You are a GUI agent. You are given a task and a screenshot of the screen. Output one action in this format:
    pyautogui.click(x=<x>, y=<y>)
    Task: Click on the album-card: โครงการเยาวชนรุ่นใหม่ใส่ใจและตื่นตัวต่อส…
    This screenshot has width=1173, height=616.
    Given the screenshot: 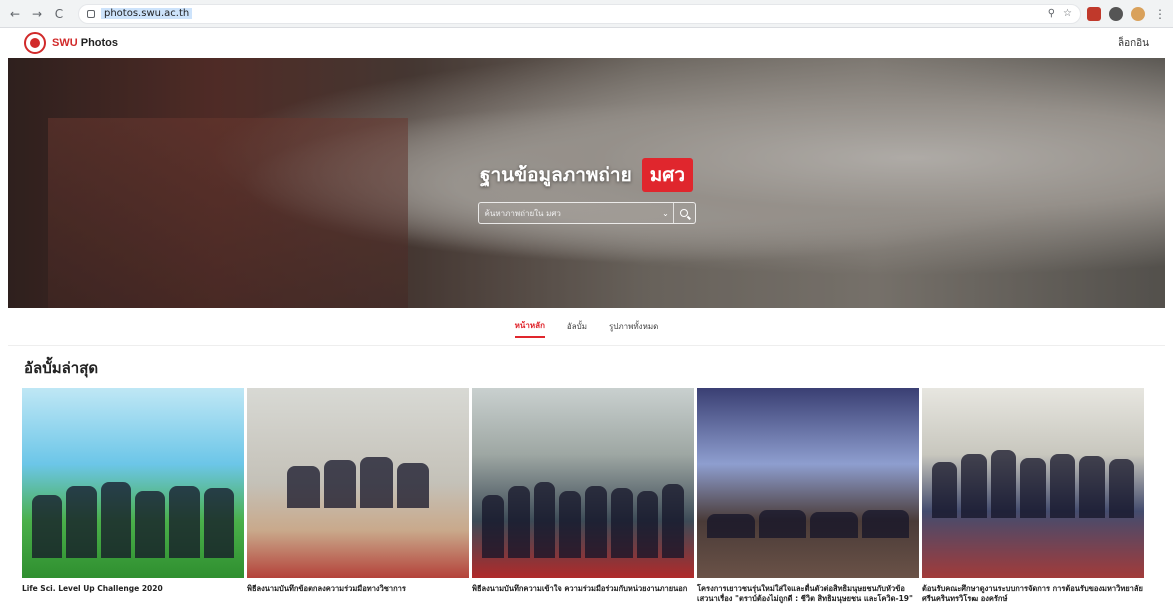 What is the action you would take?
    pyautogui.click(x=808, y=496)
    